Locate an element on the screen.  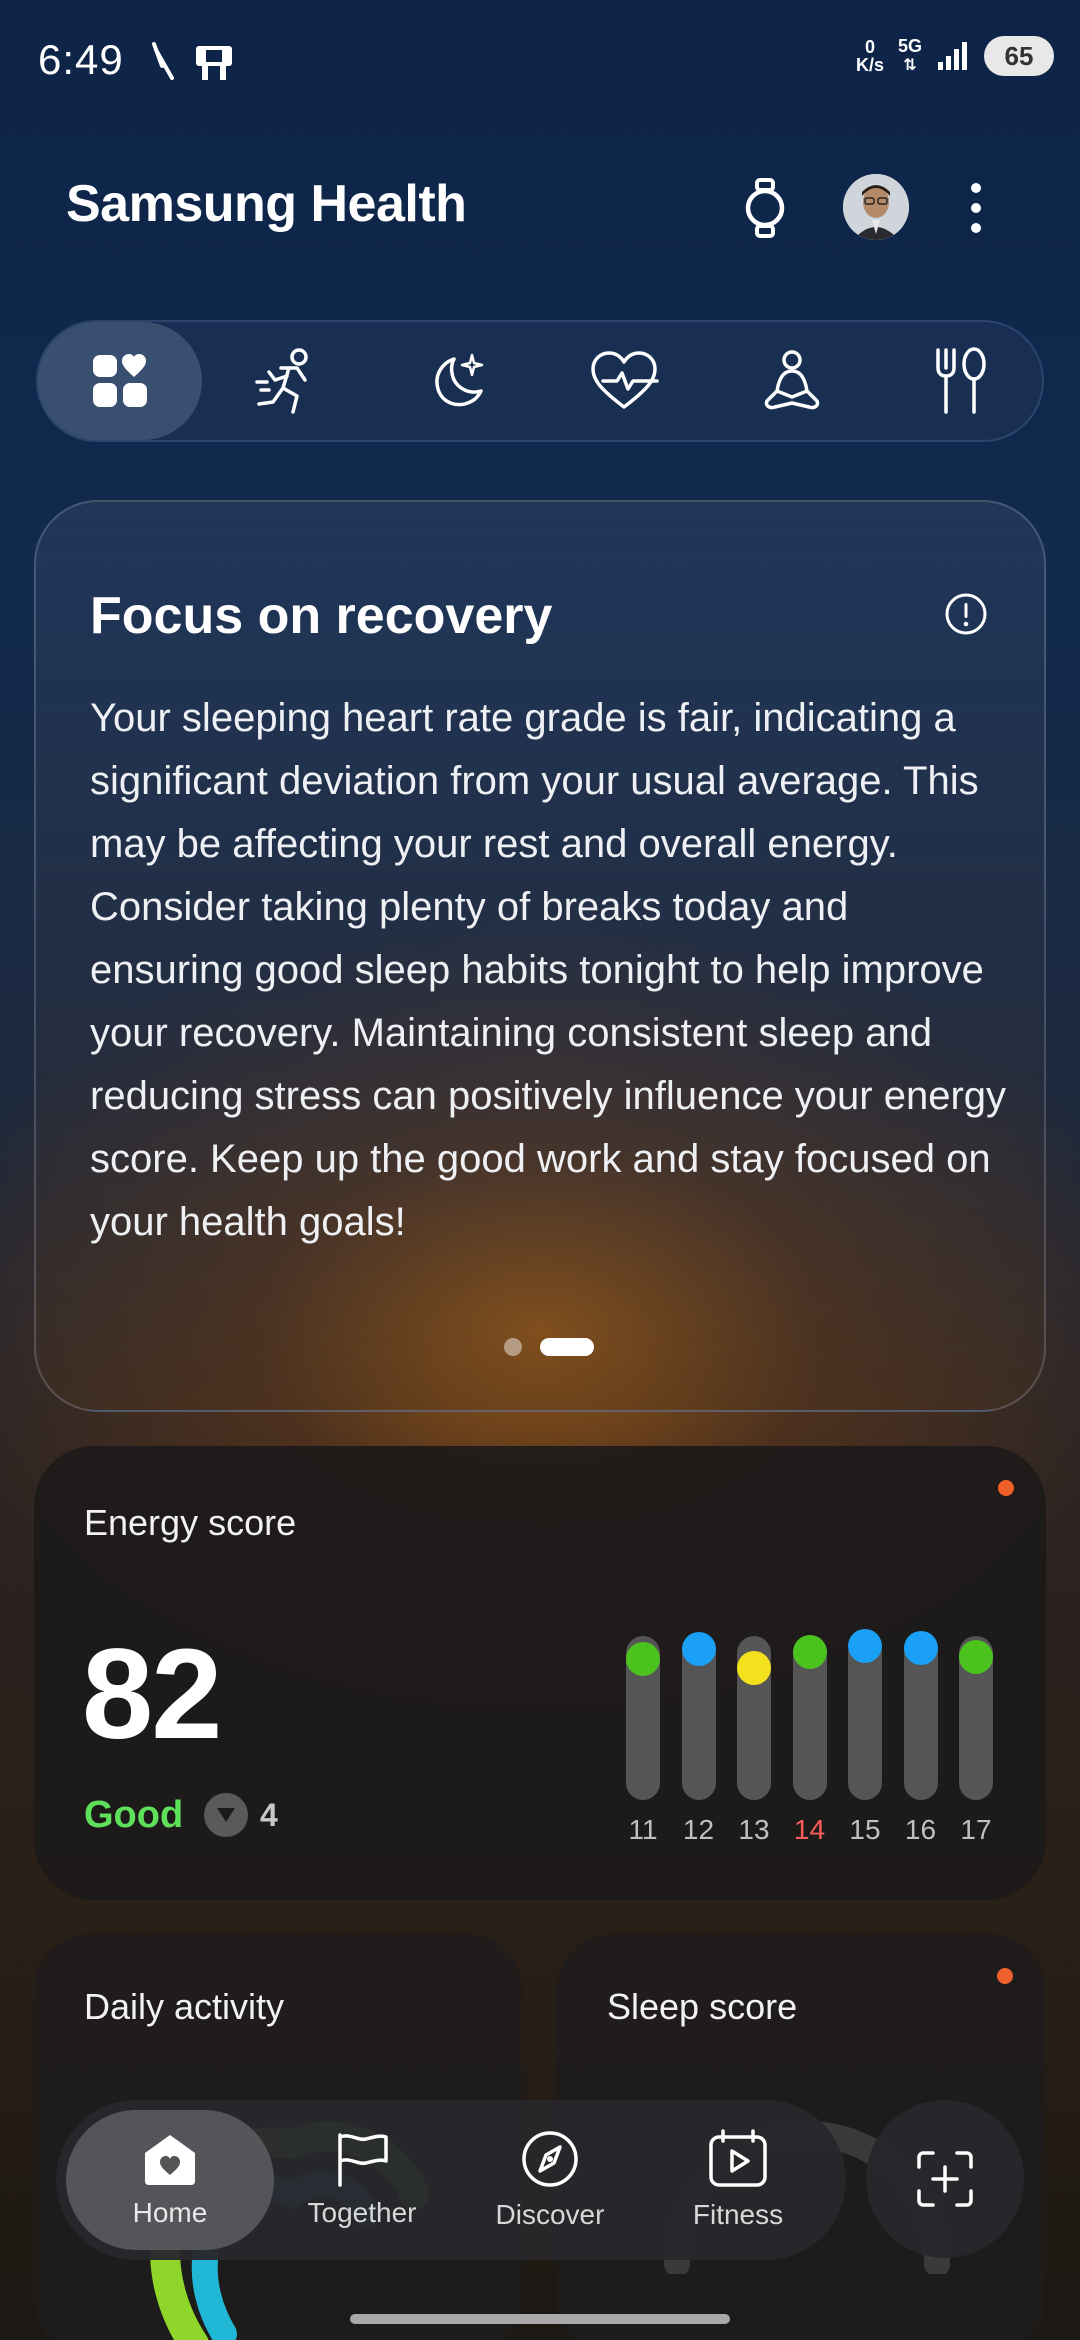
energy-day-label: 15 is located at coordinates (865, 1829).